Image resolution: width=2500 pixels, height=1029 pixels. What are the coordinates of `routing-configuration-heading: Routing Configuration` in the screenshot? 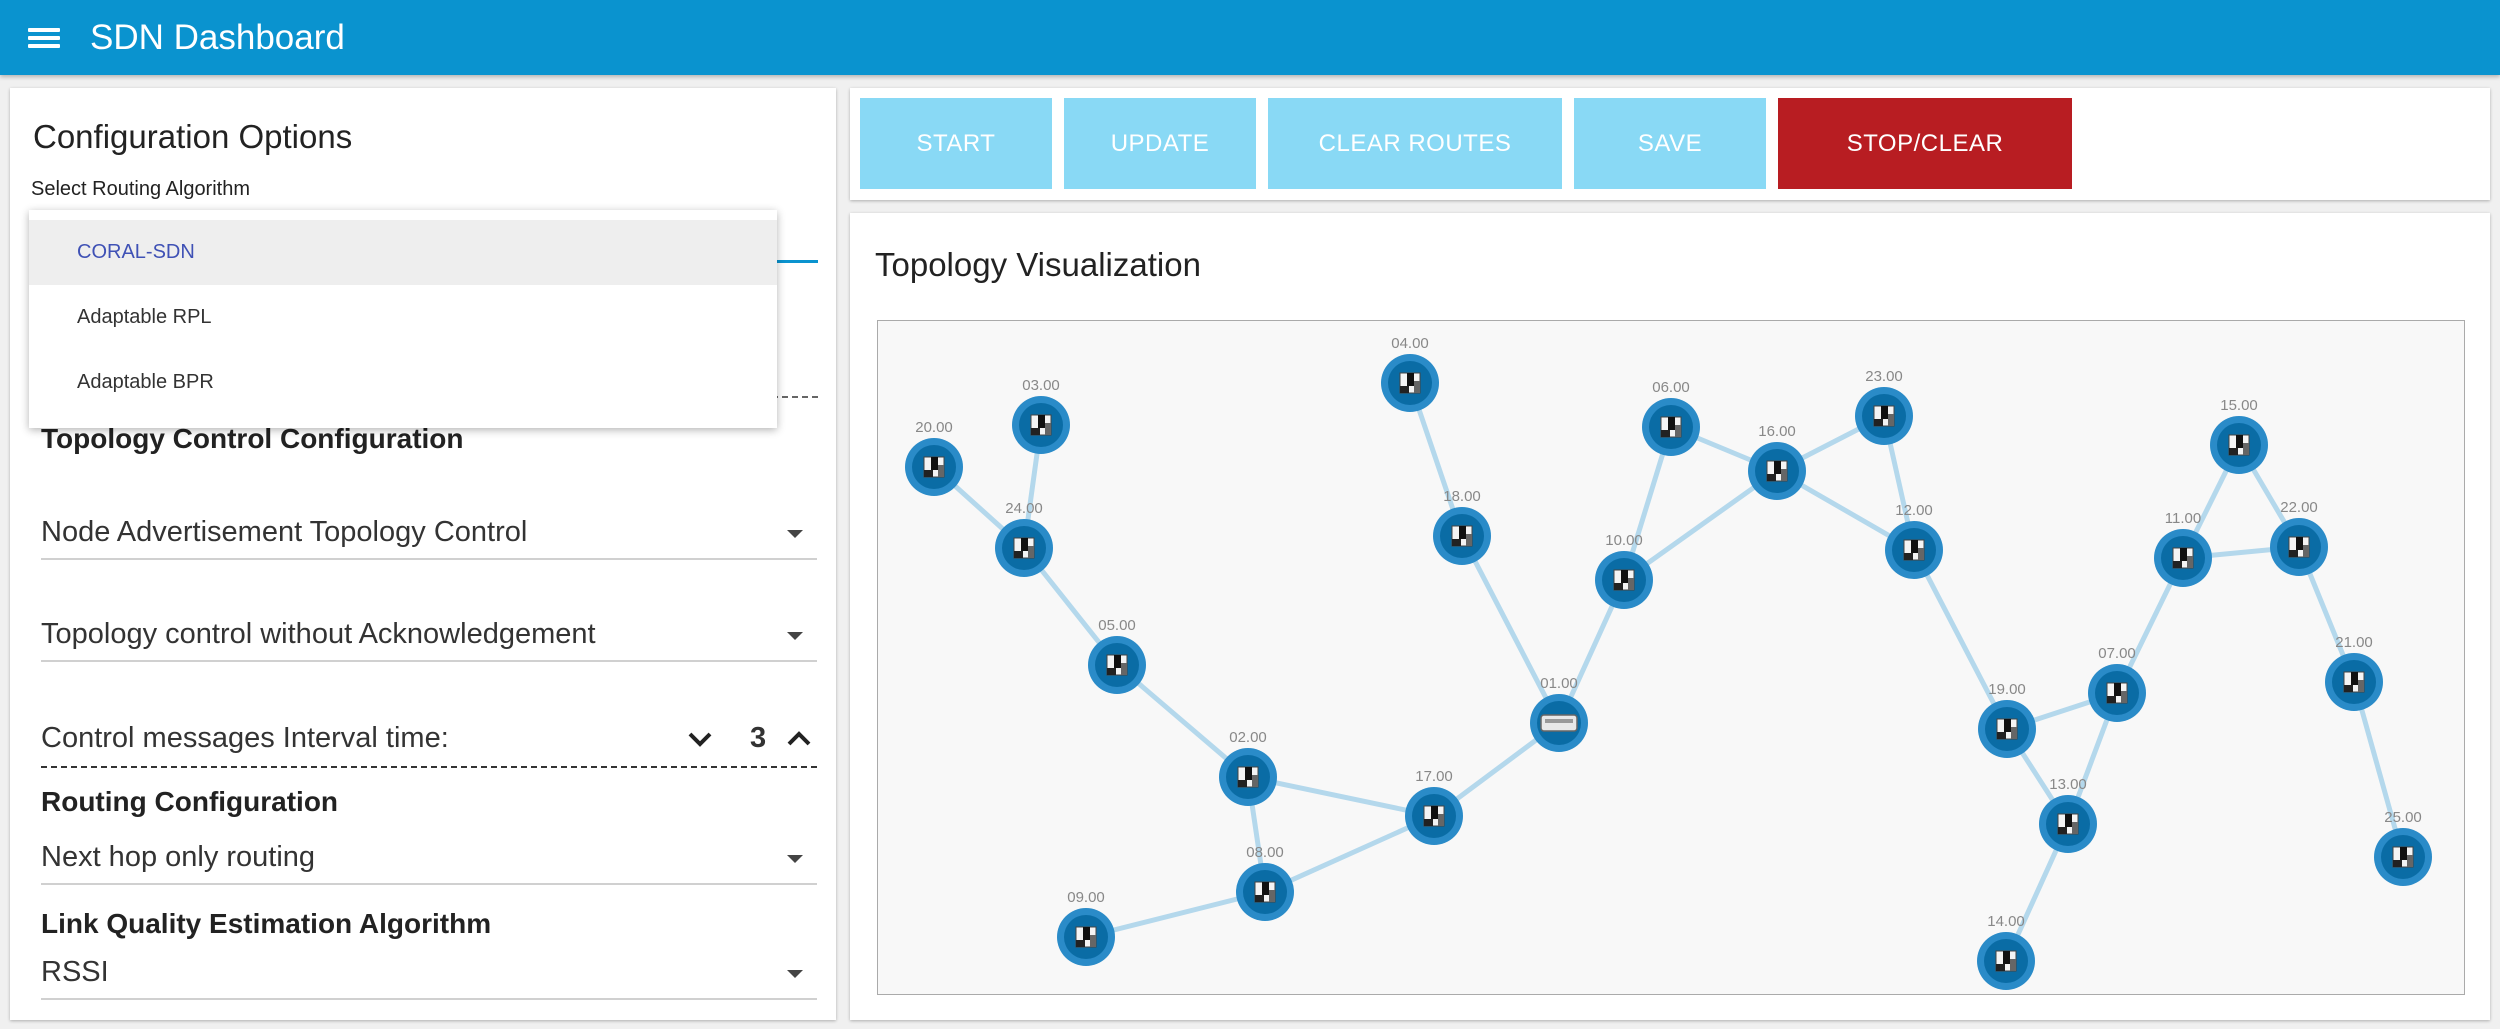 It's located at (190, 801).